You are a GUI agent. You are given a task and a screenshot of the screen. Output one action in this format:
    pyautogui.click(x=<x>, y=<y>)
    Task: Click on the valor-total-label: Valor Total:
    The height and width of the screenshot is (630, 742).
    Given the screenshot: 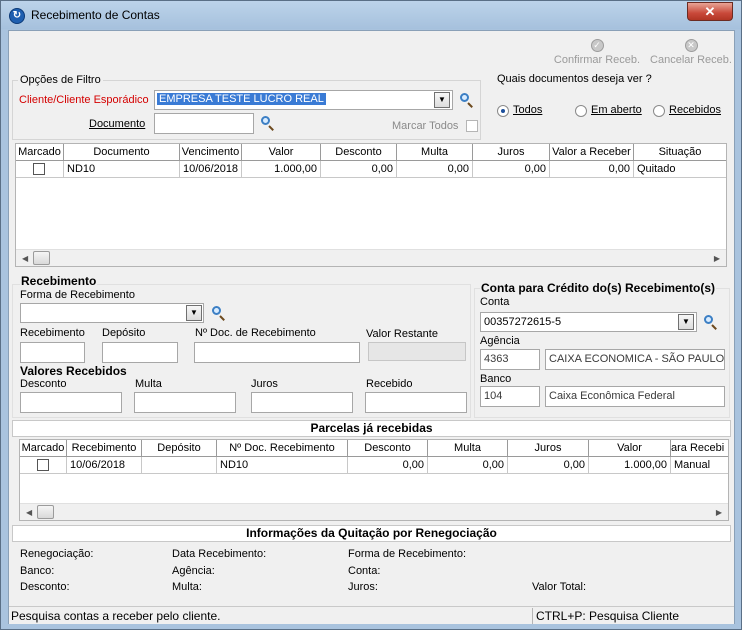 What is the action you would take?
    pyautogui.click(x=559, y=587)
    